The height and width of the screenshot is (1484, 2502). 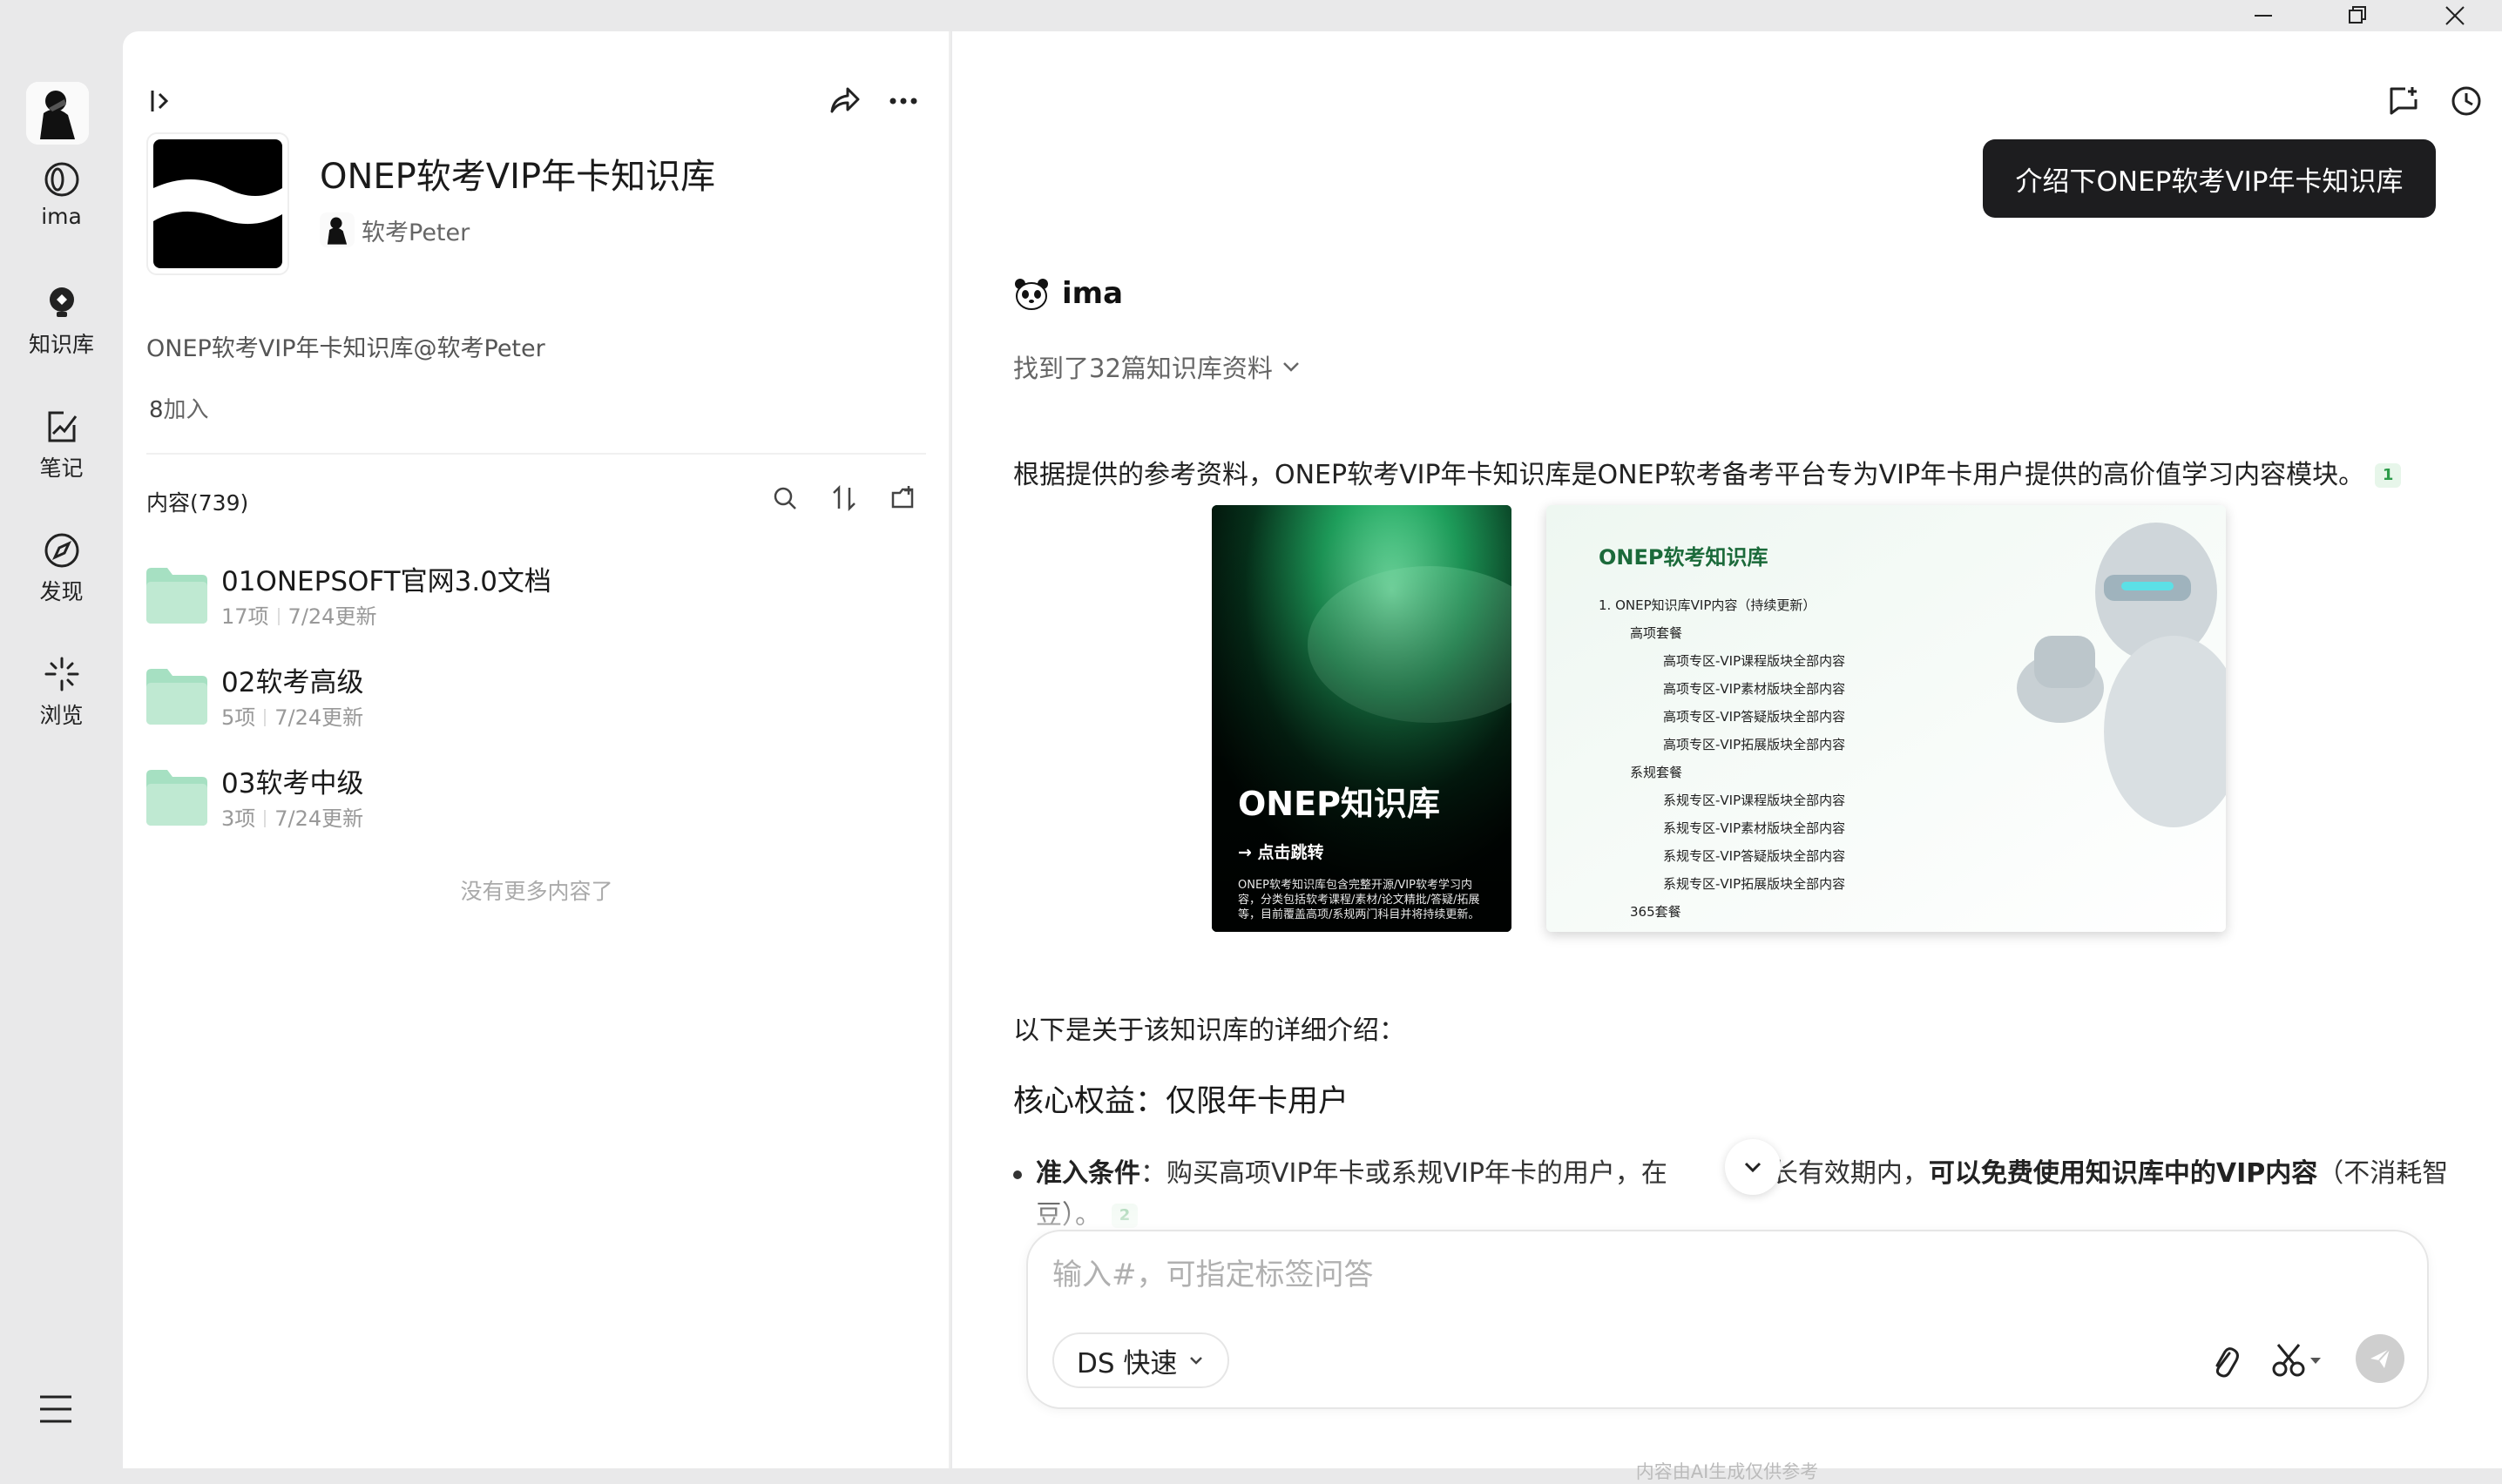 What do you see at coordinates (1683, 557) in the screenshot?
I see `contents-title: ONEP软考知识库` at bounding box center [1683, 557].